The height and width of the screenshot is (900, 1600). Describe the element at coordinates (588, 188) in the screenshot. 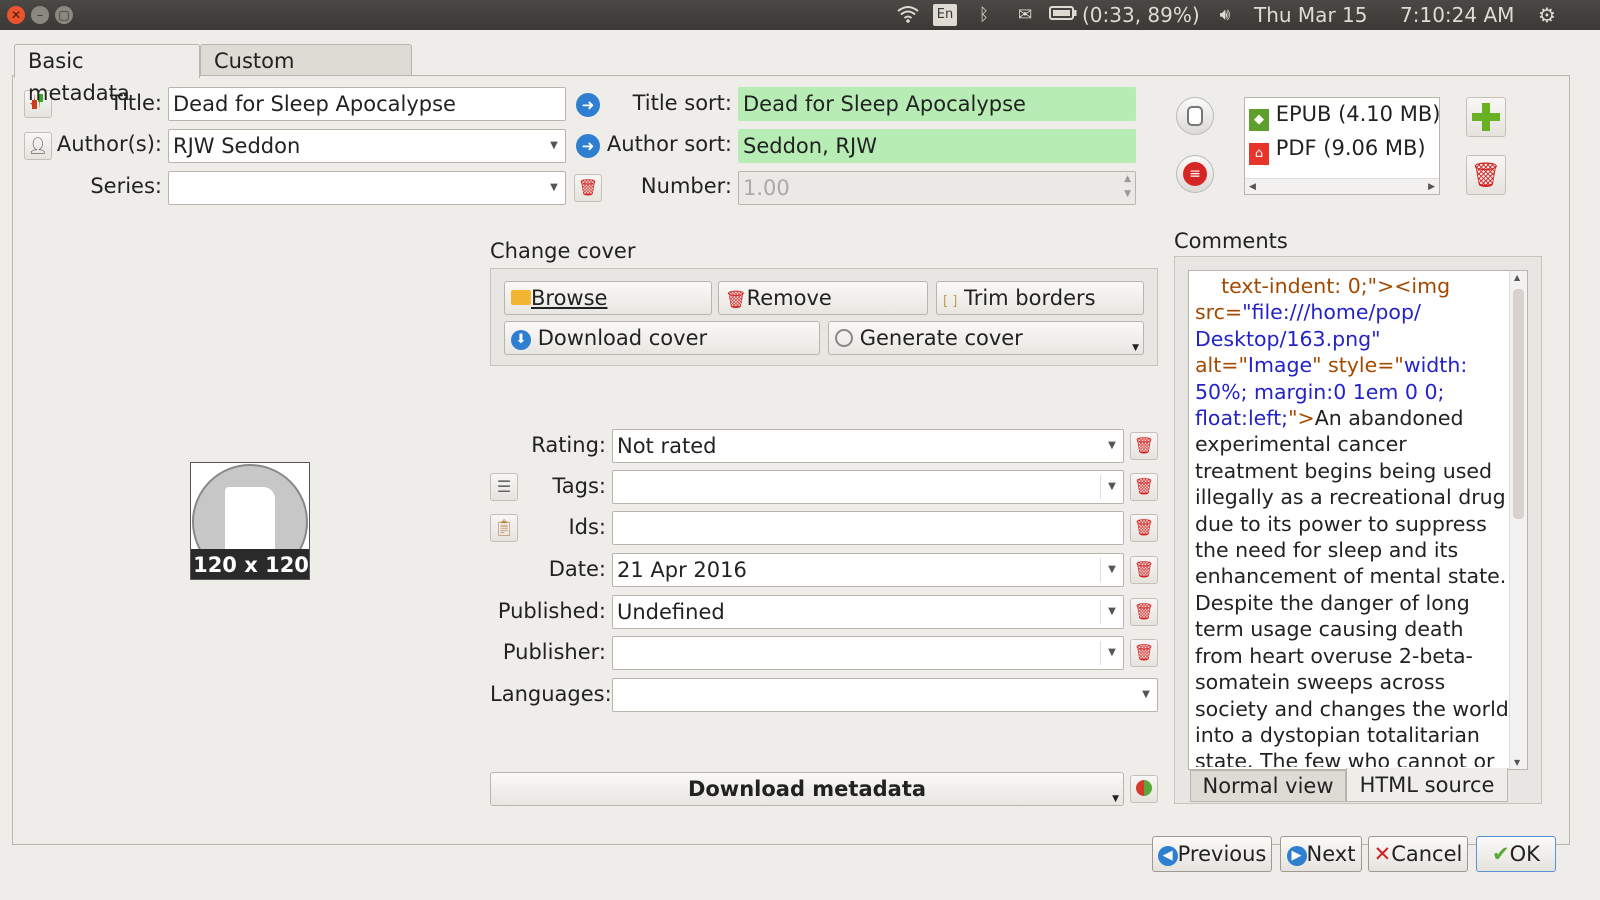

I see `clear-series-button: 🗑︎` at that location.